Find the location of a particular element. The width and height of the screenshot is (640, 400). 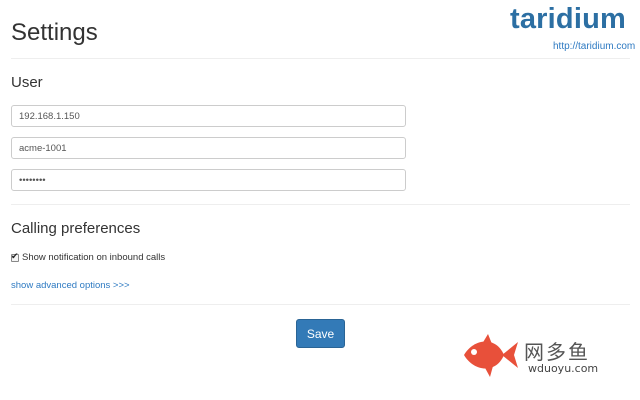

password-input is located at coordinates (208, 180).